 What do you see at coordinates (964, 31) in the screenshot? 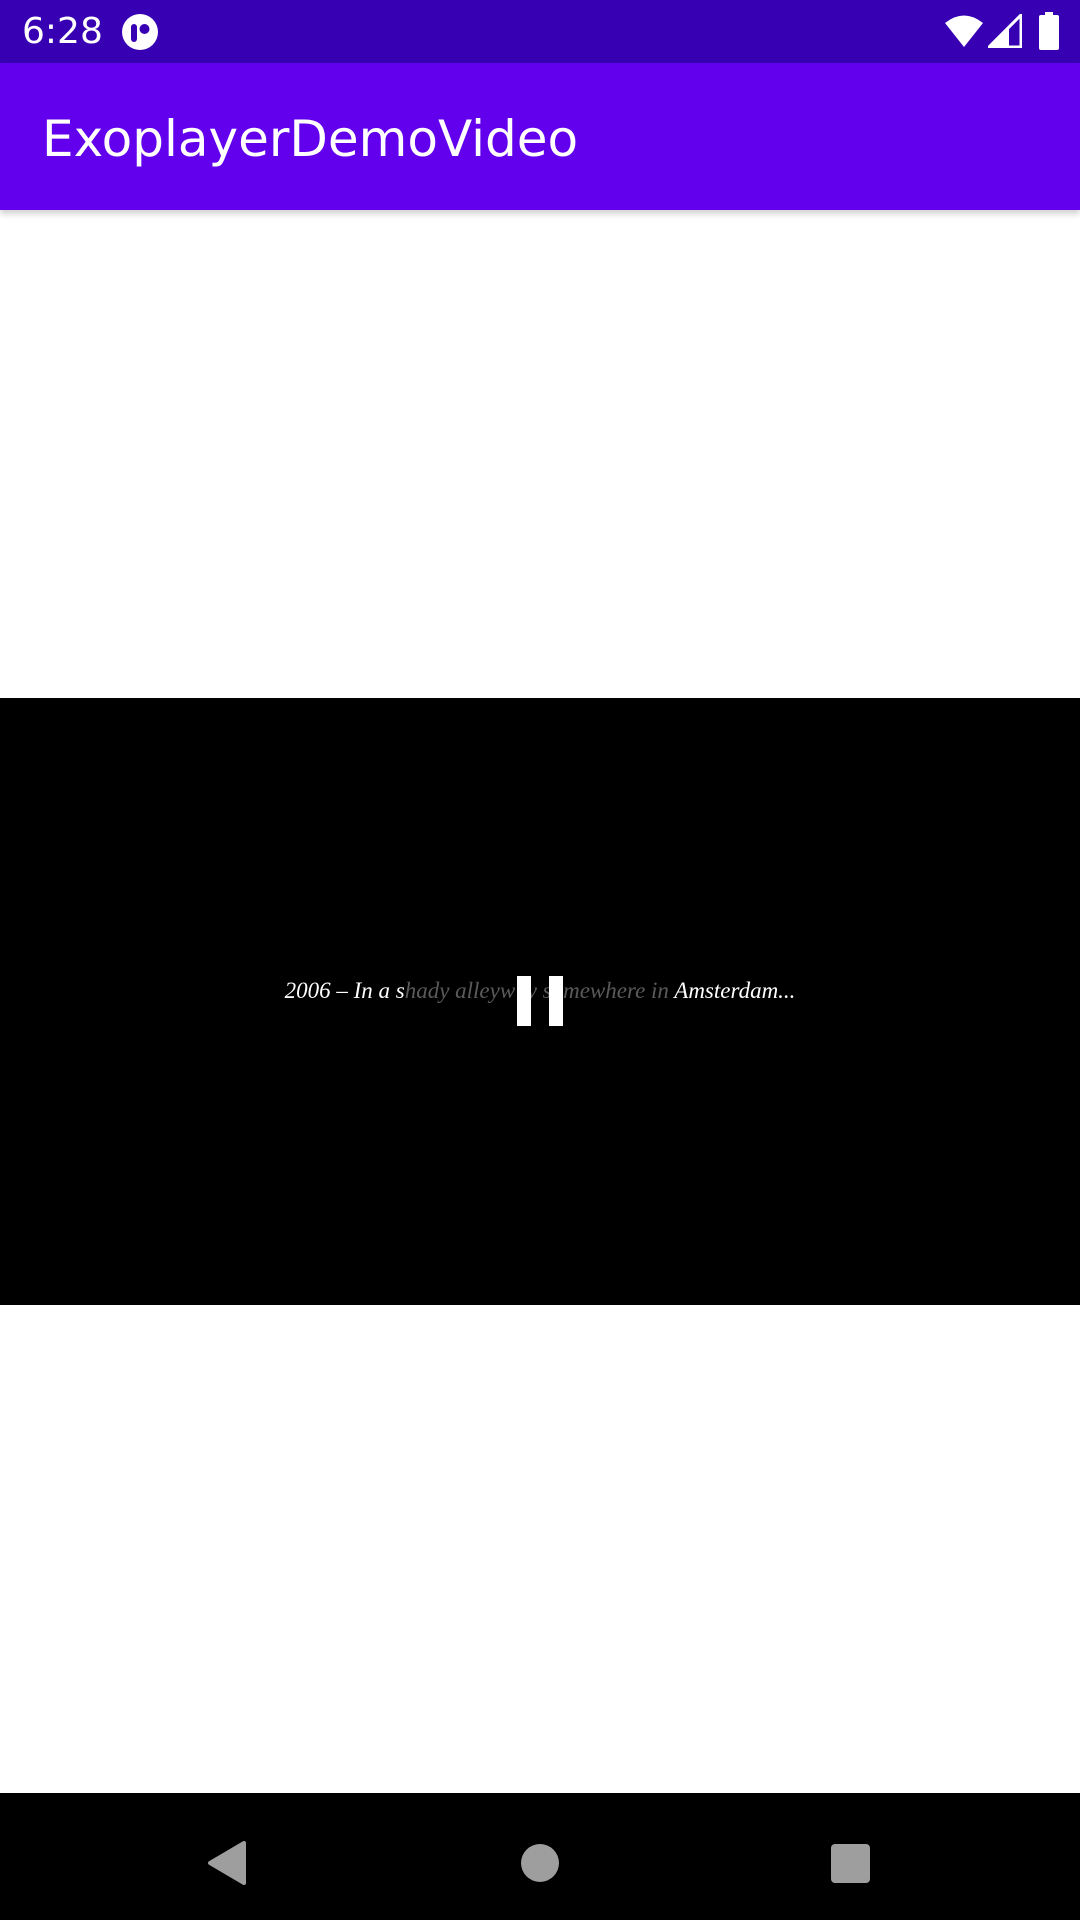
I see `wifi-icon` at bounding box center [964, 31].